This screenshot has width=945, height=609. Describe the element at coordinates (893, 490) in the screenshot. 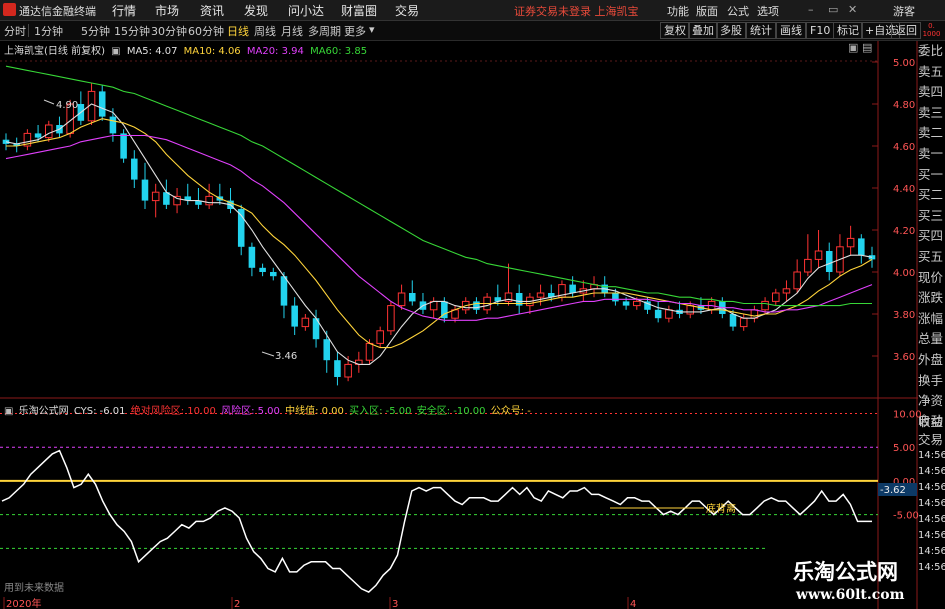

I see `current-value-label: -3.62` at that location.